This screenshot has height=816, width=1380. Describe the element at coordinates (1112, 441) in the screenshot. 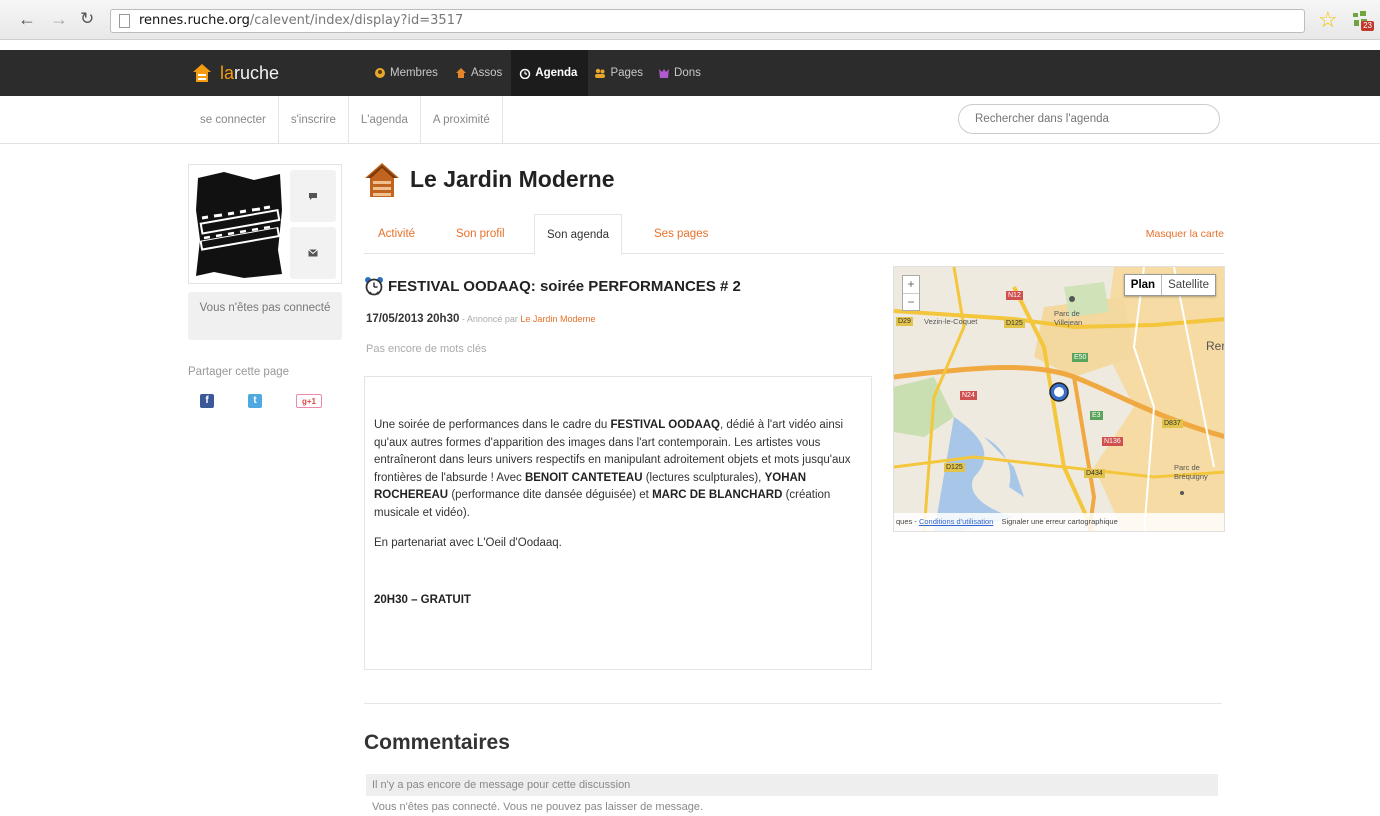

I see `road-label: N136` at that location.